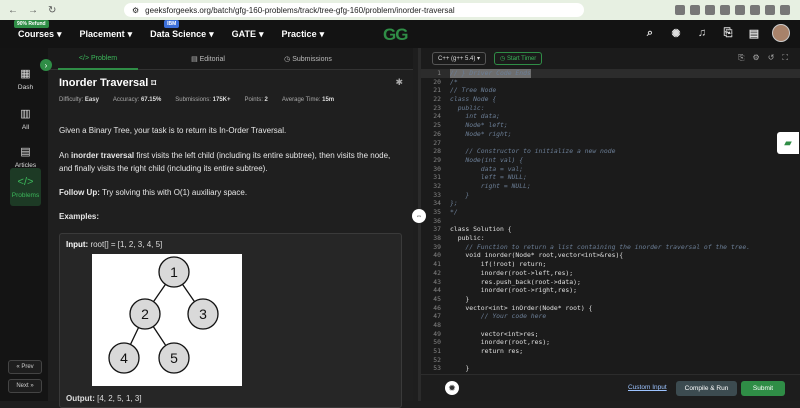  Describe the element at coordinates (52, 10) in the screenshot. I see `reload-icon: ↻` at that location.